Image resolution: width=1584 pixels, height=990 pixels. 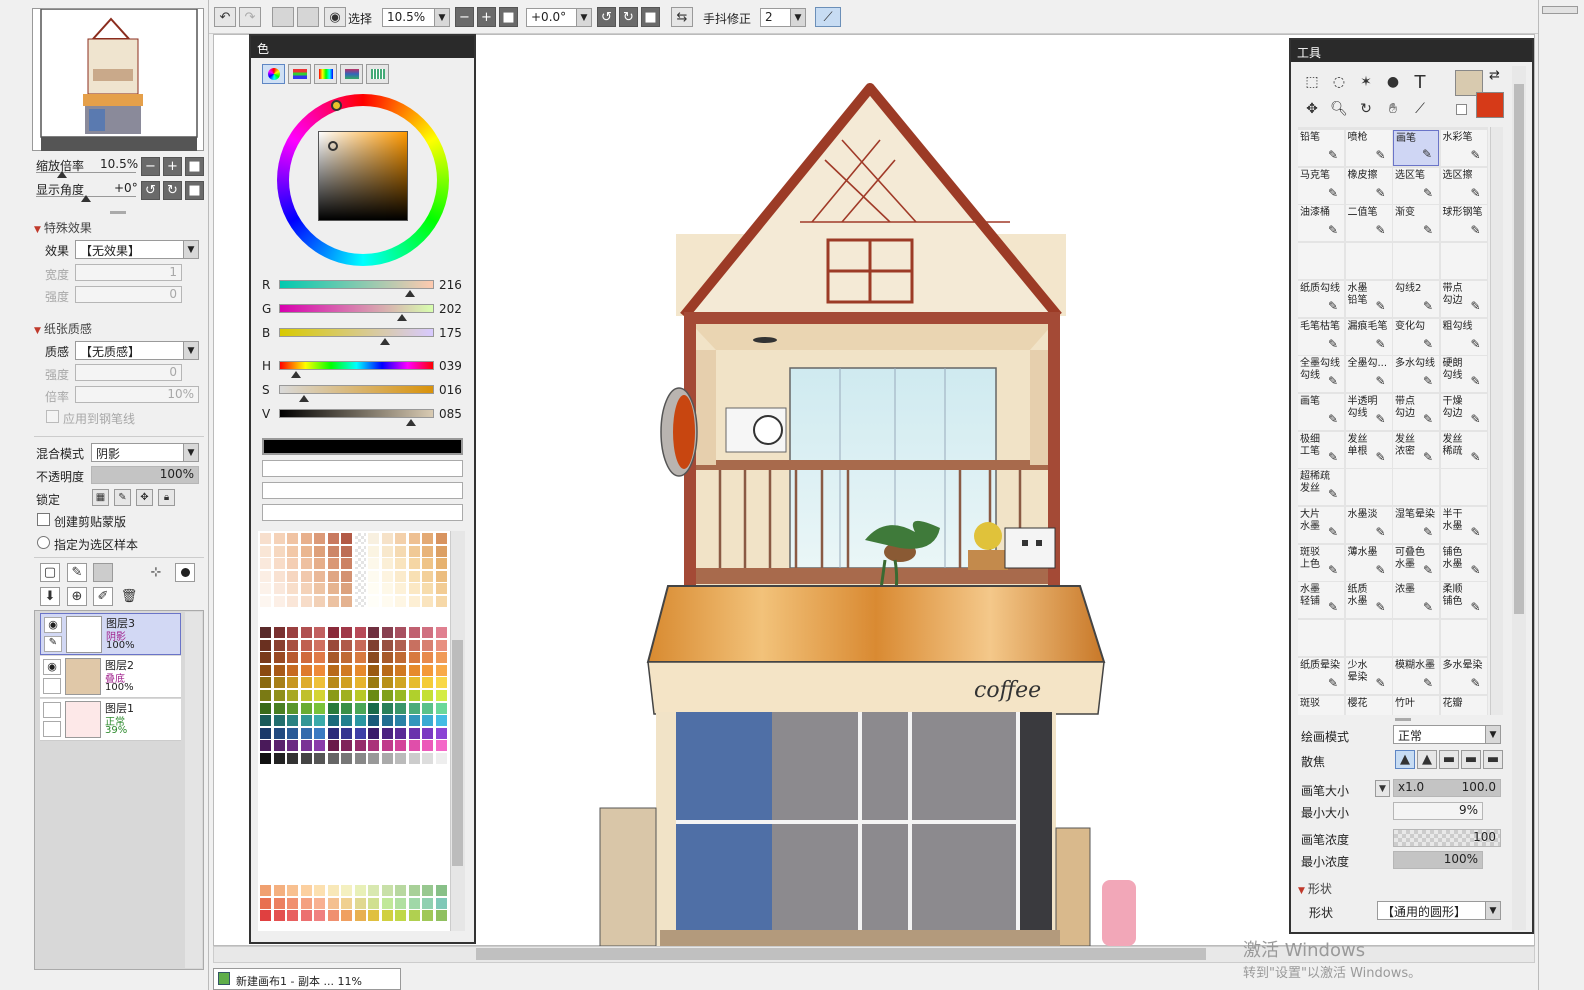 I want to click on transparent-color-button, so click(x=1461, y=109).